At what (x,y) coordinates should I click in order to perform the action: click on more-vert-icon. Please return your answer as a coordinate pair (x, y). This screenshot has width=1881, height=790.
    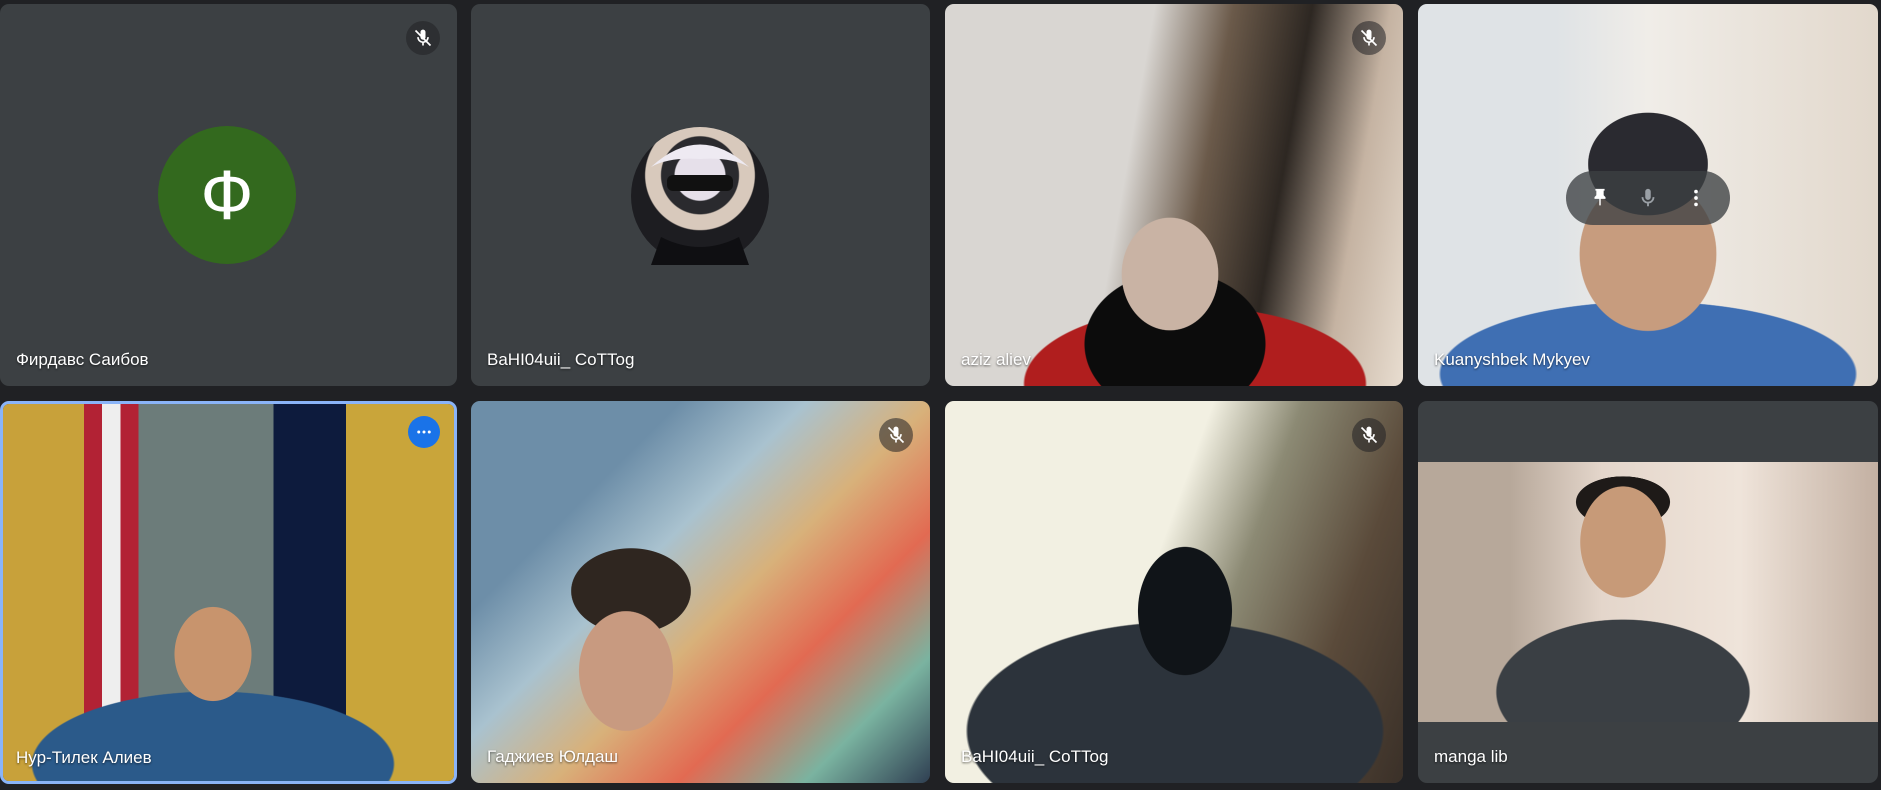
    Looking at the image, I should click on (1696, 198).